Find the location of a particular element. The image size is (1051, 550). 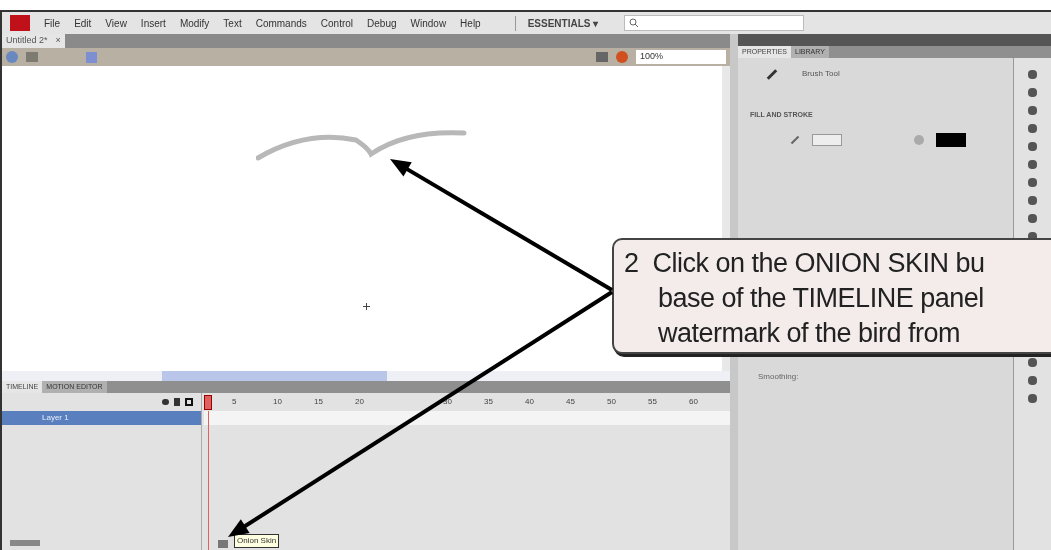

frame-number: 40 is located at coordinates (530, 402).